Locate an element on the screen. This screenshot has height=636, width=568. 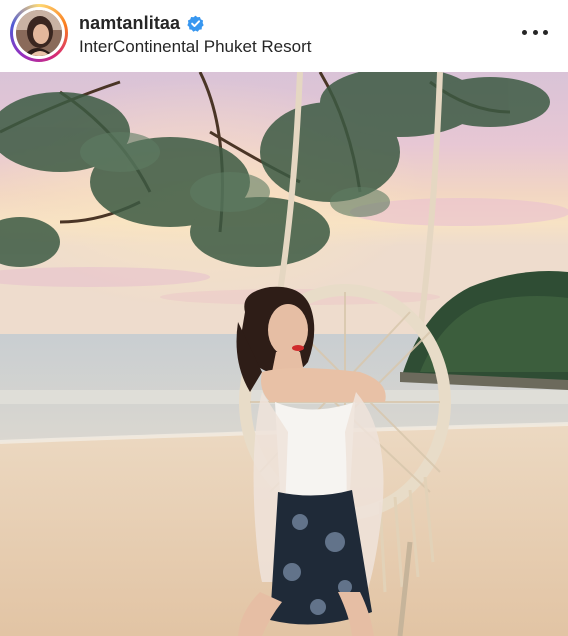
story-ring is located at coordinates (39, 33).